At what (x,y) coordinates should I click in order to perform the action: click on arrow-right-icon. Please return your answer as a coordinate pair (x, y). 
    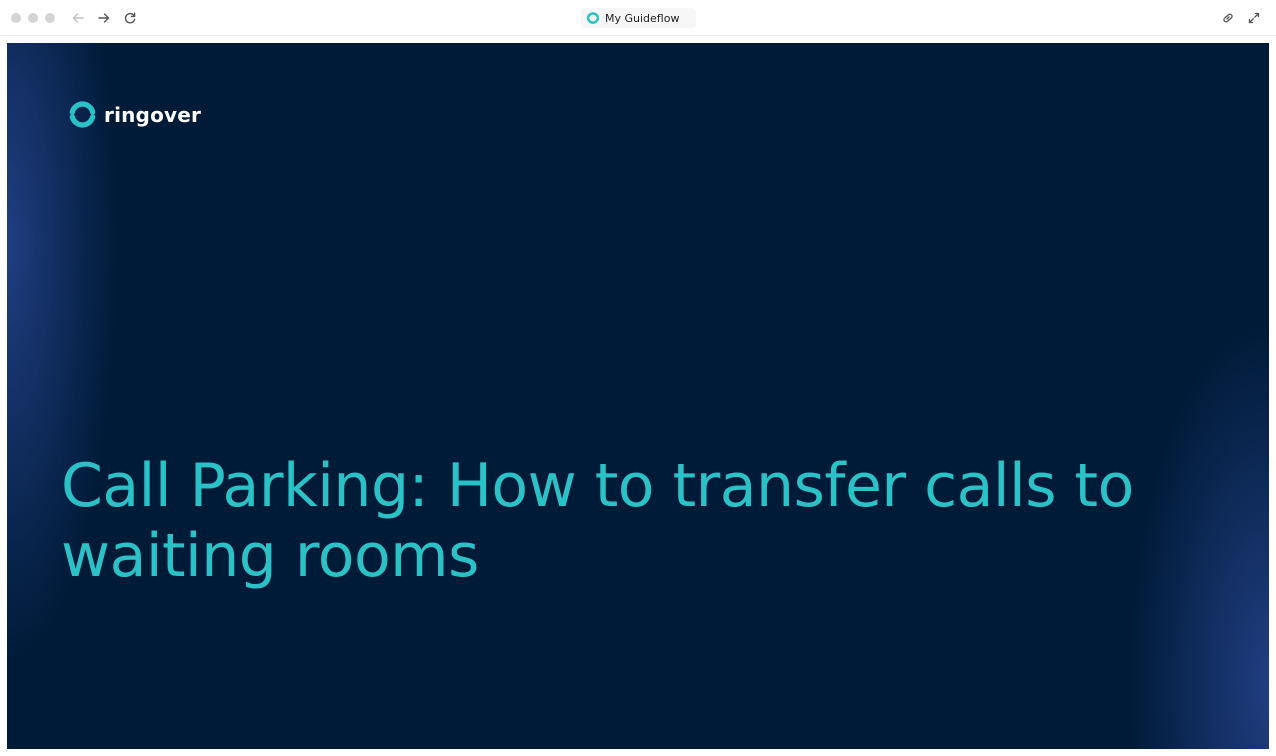
    Looking at the image, I should click on (104, 18).